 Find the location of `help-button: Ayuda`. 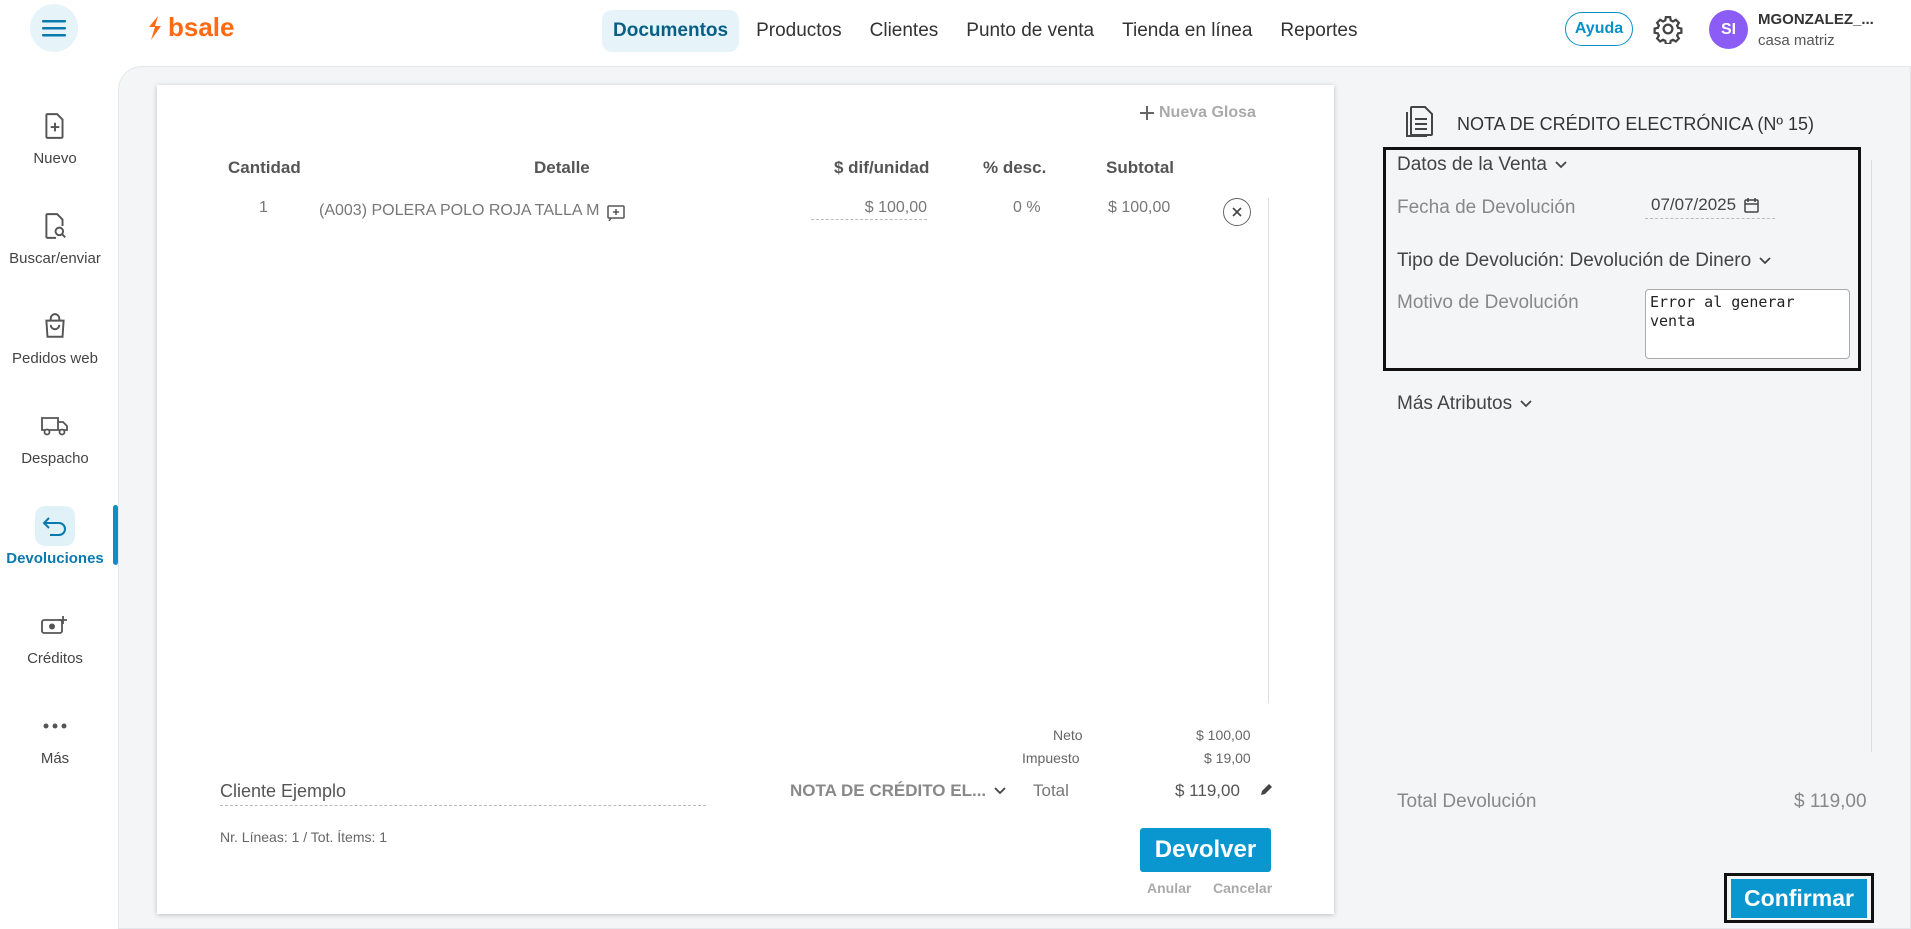

help-button: Ayuda is located at coordinates (1599, 29).